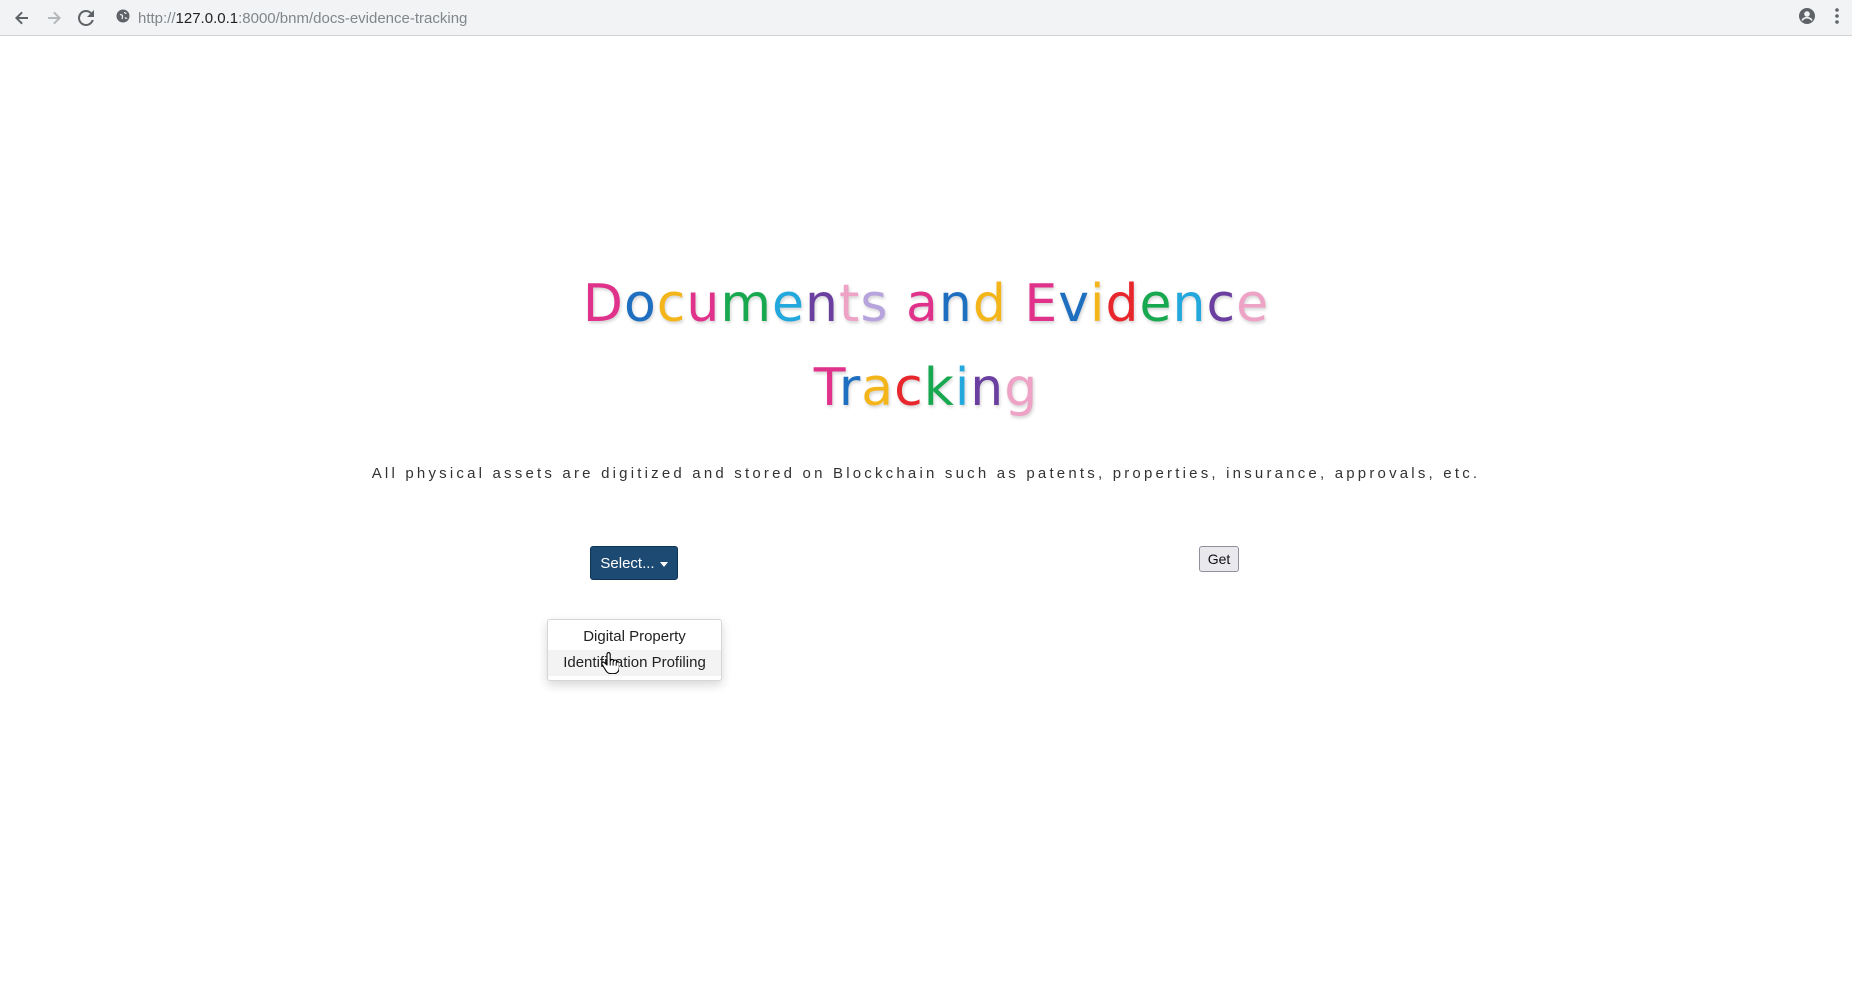 The image size is (1852, 995). I want to click on hand-pointer-cursor-icon, so click(610, 663).